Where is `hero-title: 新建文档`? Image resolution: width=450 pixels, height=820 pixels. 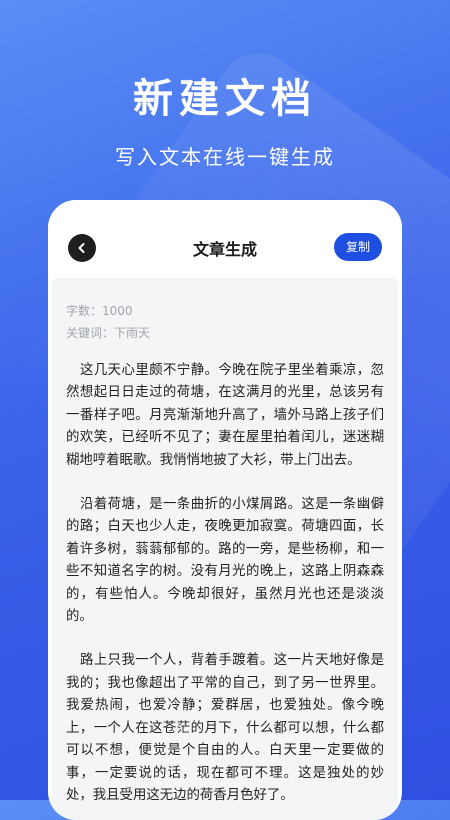
hero-title: 新建文档 is located at coordinates (225, 99).